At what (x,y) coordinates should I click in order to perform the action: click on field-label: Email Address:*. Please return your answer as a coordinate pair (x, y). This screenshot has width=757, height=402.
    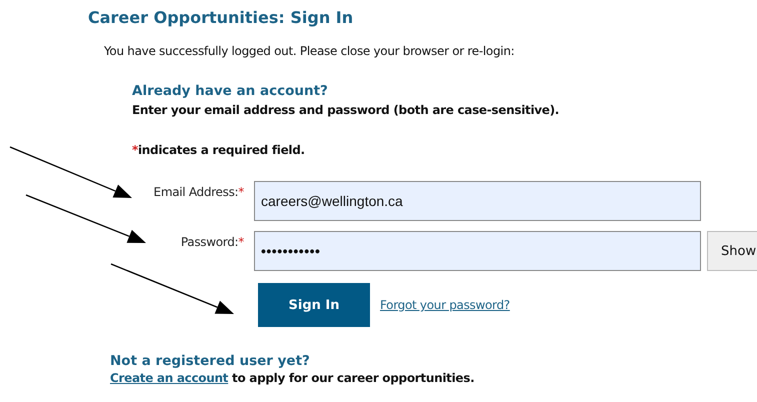
    Looking at the image, I should click on (198, 191).